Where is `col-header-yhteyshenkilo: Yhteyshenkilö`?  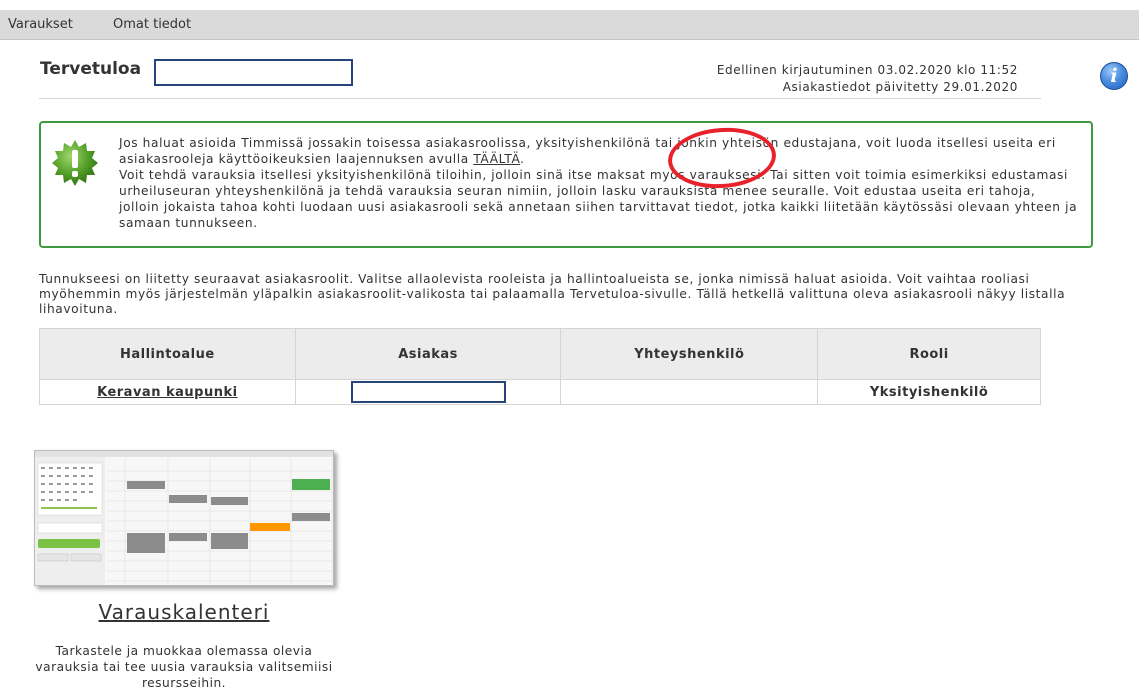 col-header-yhteyshenkilo: Yhteyshenkilö is located at coordinates (689, 354).